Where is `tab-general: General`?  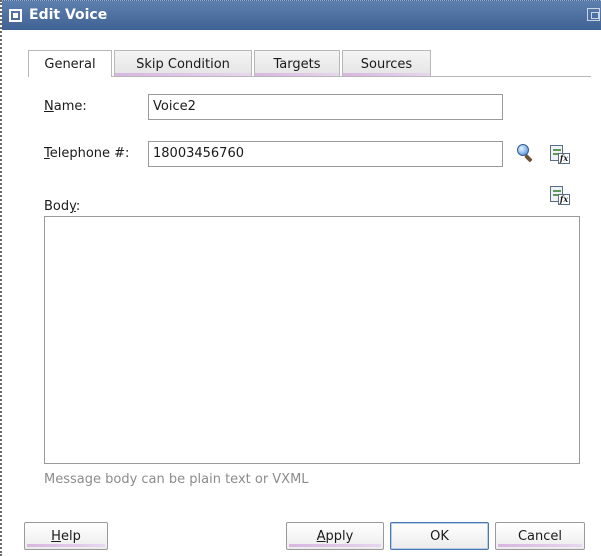 tab-general: General is located at coordinates (70, 63).